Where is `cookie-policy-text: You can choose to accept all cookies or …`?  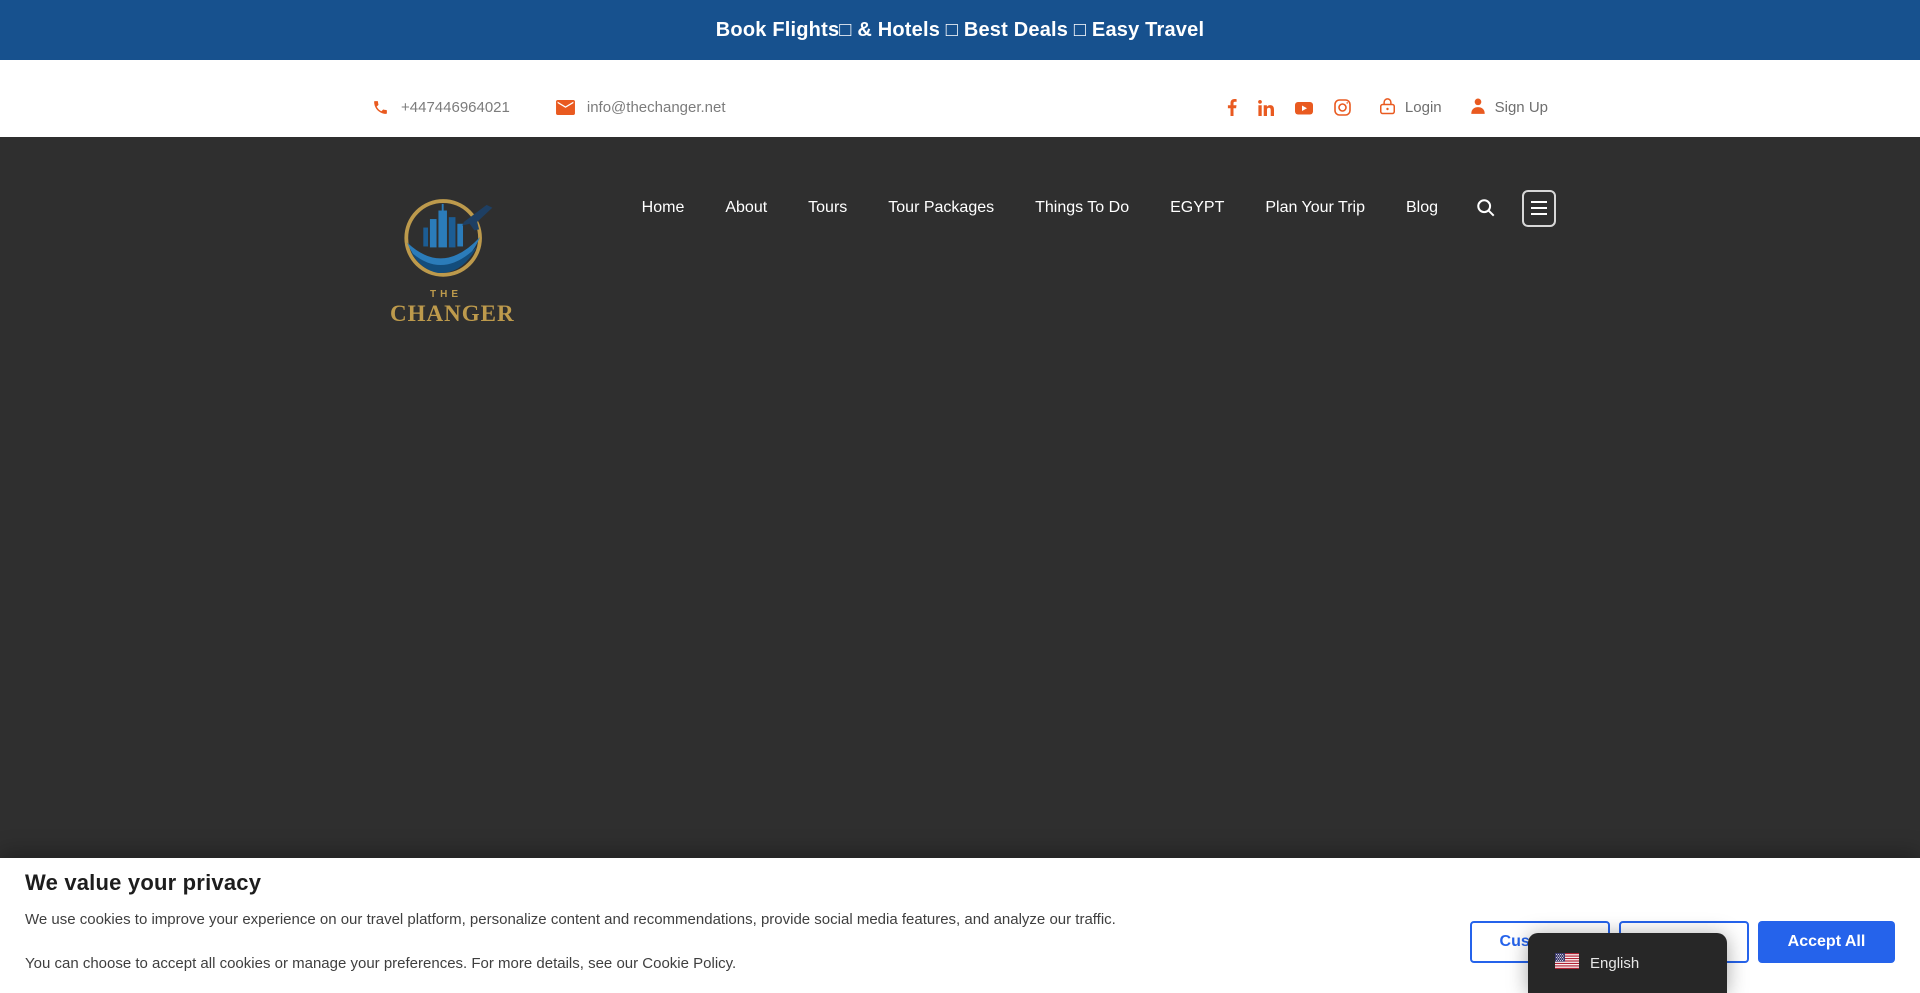
cookie-policy-text: You can choose to accept all cookies or … is located at coordinates (381, 963).